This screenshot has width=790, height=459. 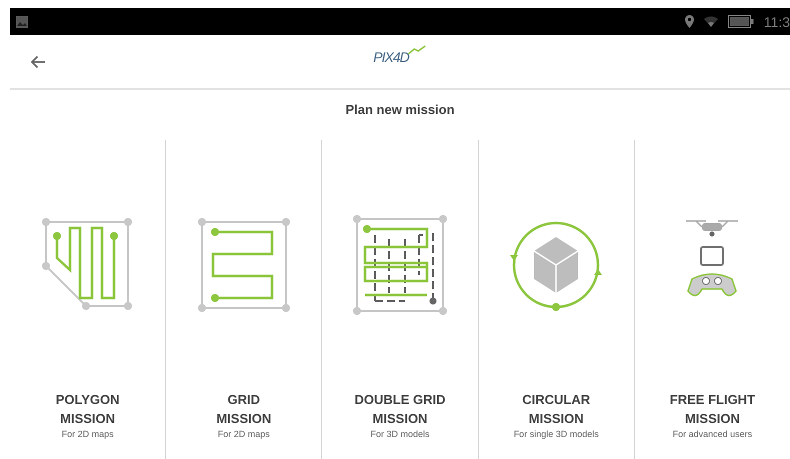 I want to click on mission-card: FREE FLIGHT MISSION For advanced users, so click(x=712, y=299).